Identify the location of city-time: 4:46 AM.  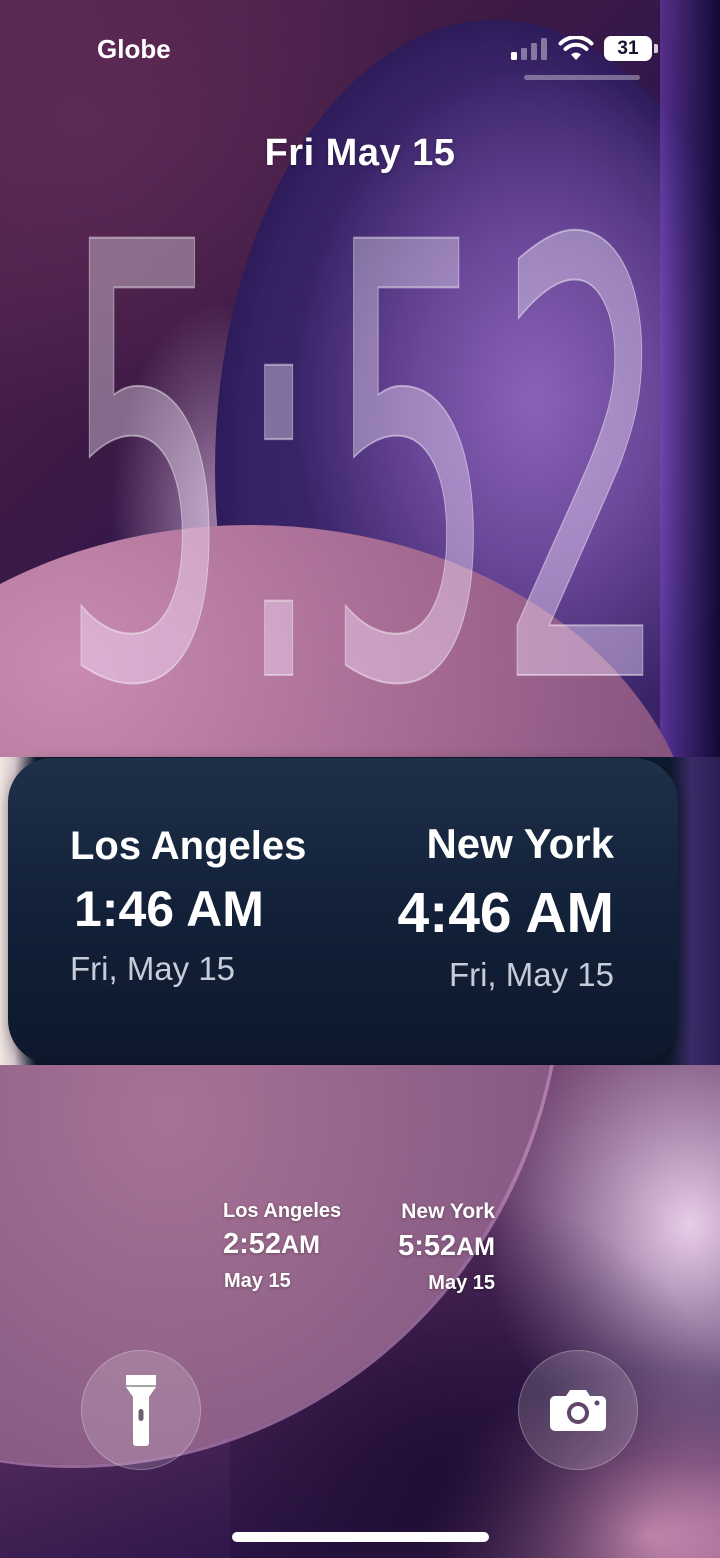
(505, 913).